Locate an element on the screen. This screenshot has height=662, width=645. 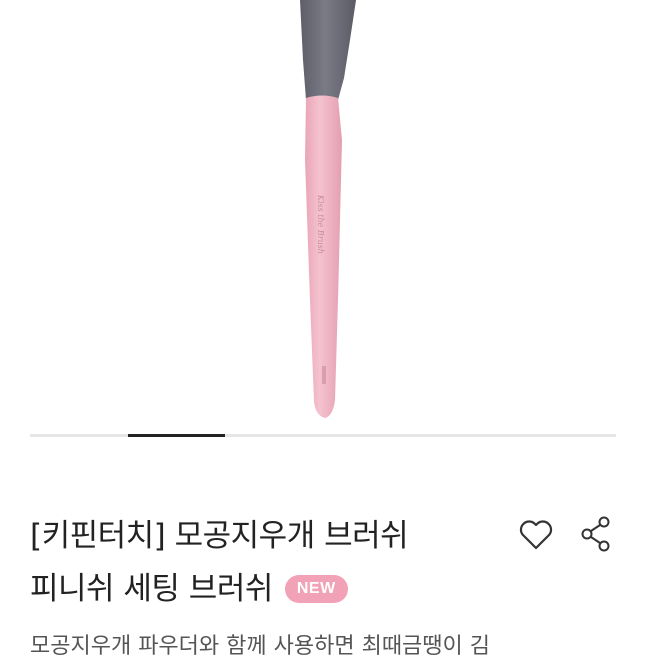
carousel-progress-indicator is located at coordinates (176, 435).